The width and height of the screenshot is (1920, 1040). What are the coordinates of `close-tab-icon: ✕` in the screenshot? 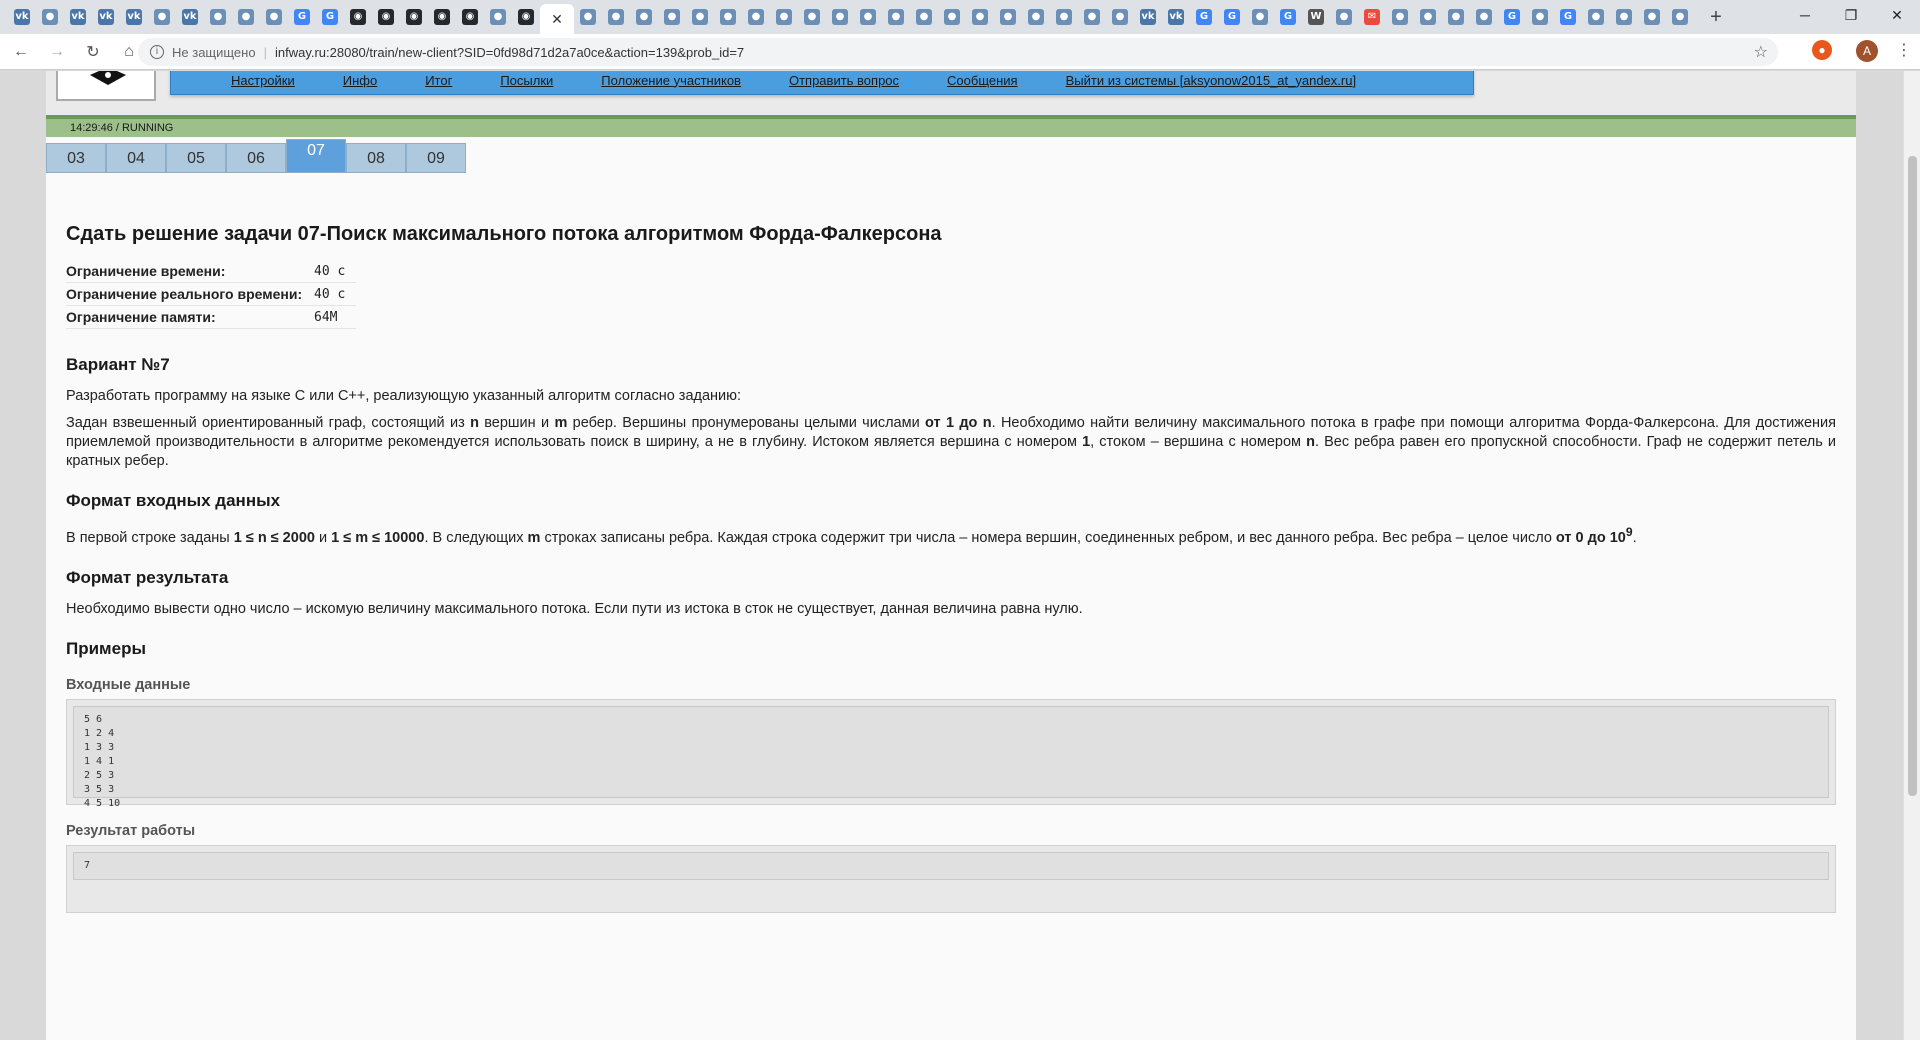 It's located at (557, 19).